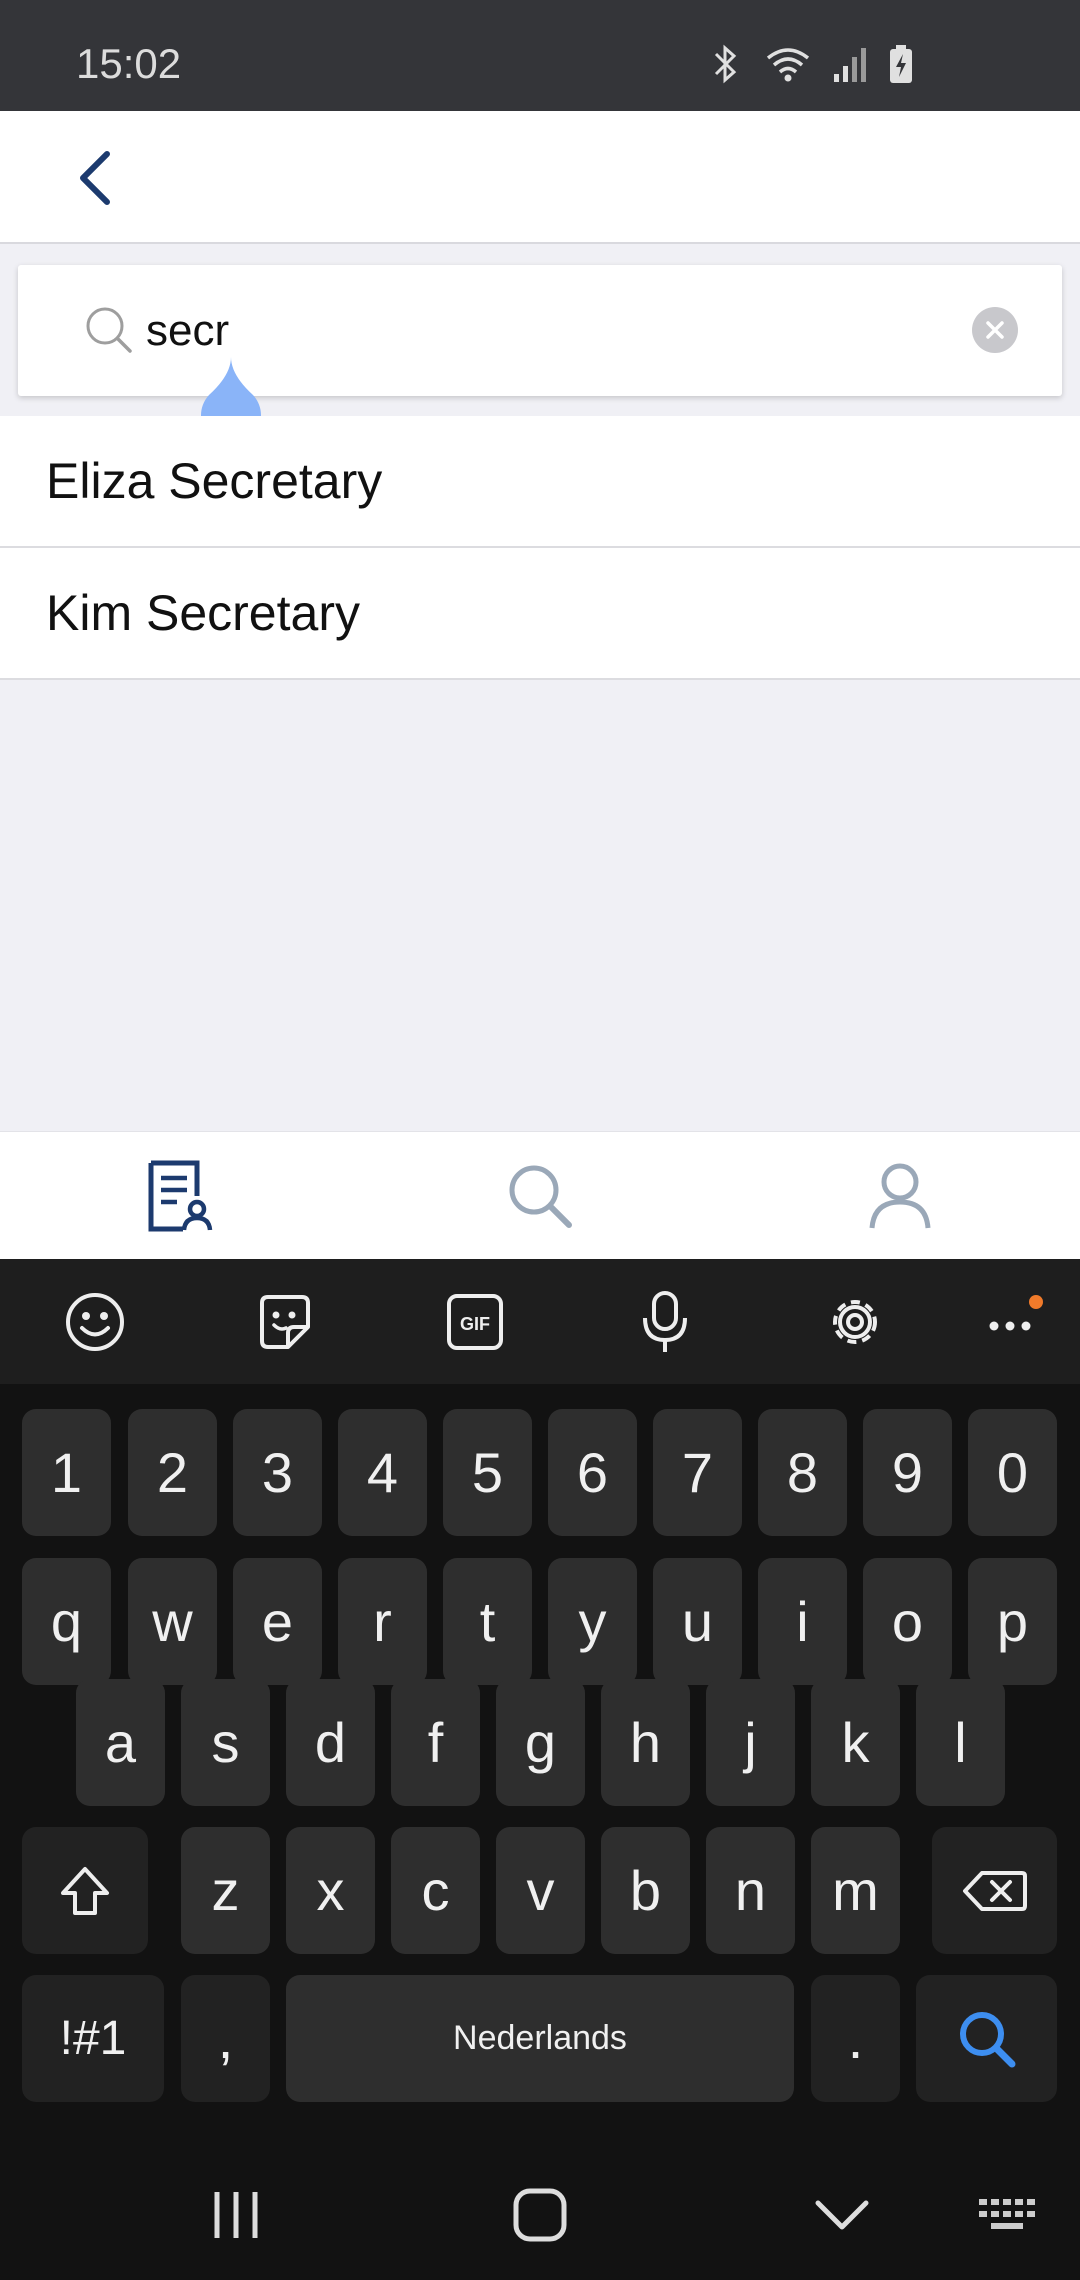  I want to click on symbols-key: !#1, so click(93, 2038).